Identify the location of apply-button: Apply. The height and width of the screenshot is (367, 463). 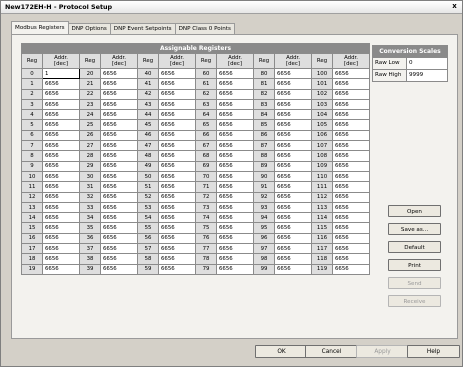
(382, 351).